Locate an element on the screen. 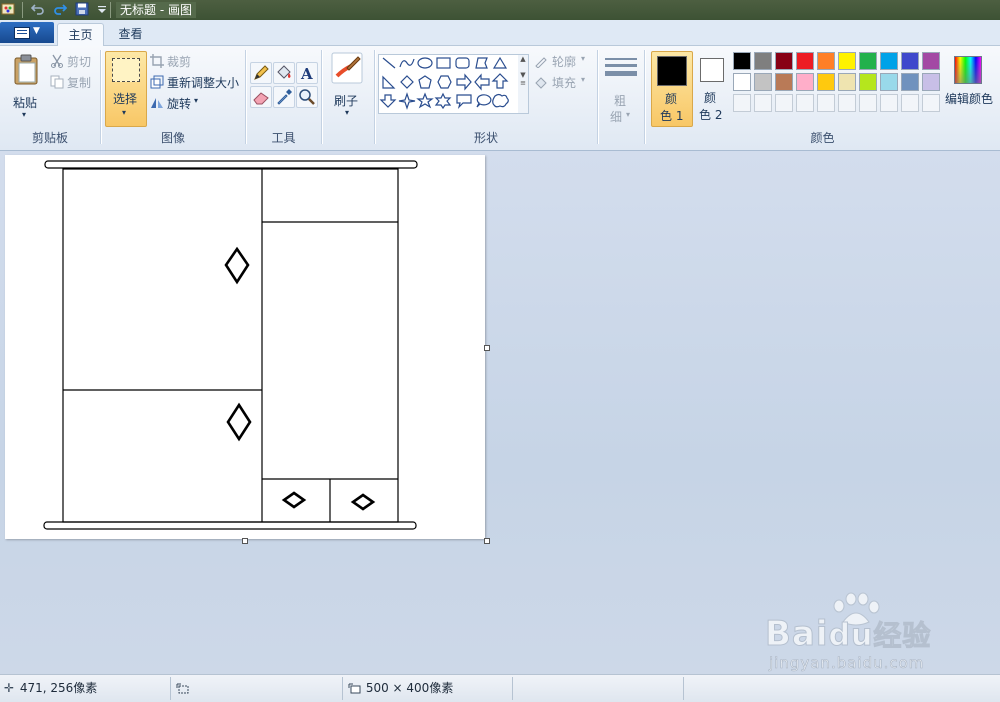 This screenshot has width=1000, height=702. outline-label: 轮廓 is located at coordinates (564, 62).